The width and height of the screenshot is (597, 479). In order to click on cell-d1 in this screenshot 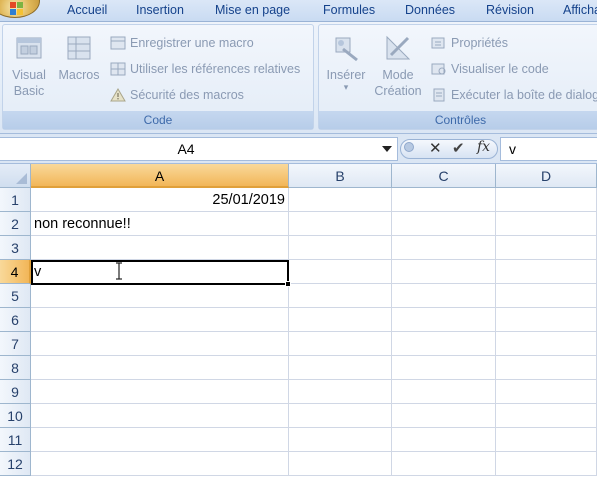, I will do `click(546, 200)`.